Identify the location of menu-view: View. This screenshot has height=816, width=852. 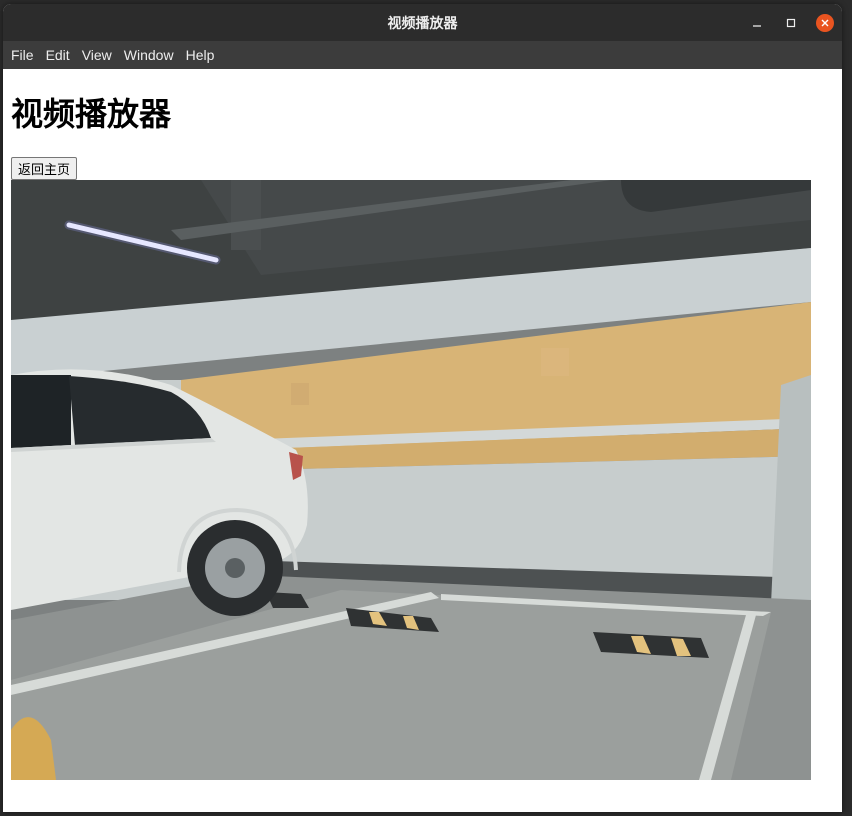
(97, 55).